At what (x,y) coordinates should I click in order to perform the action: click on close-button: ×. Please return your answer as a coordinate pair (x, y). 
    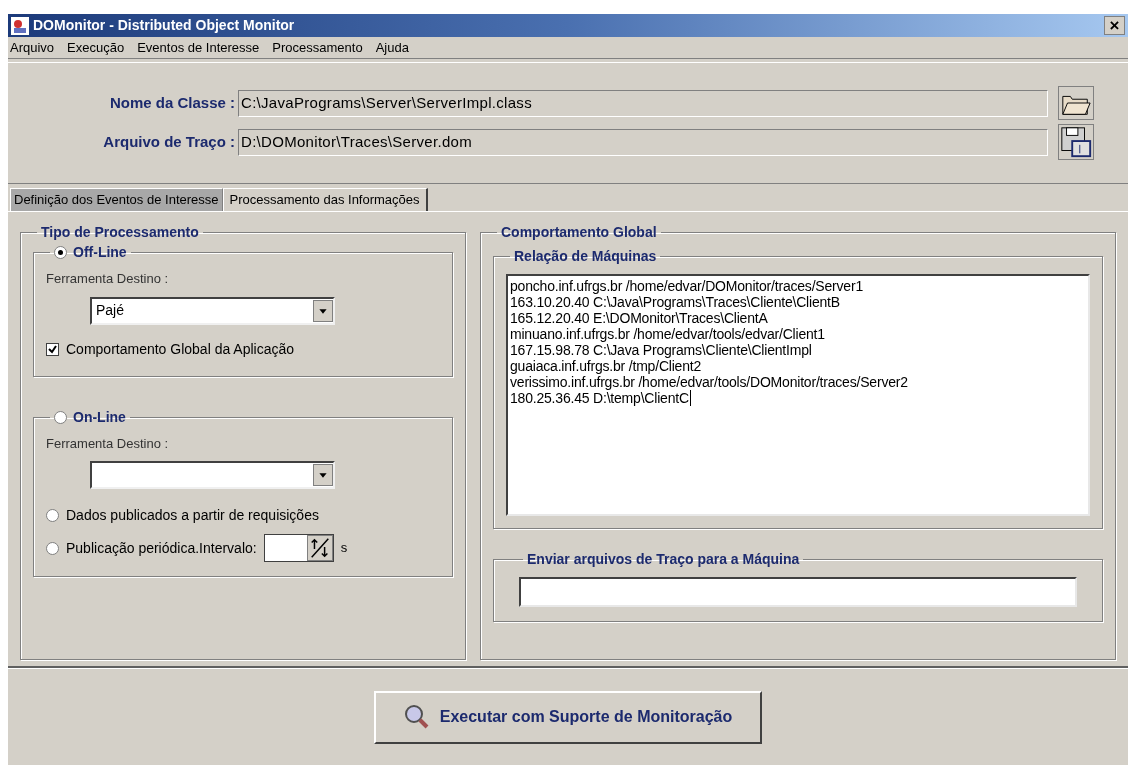
    Looking at the image, I should click on (1114, 25).